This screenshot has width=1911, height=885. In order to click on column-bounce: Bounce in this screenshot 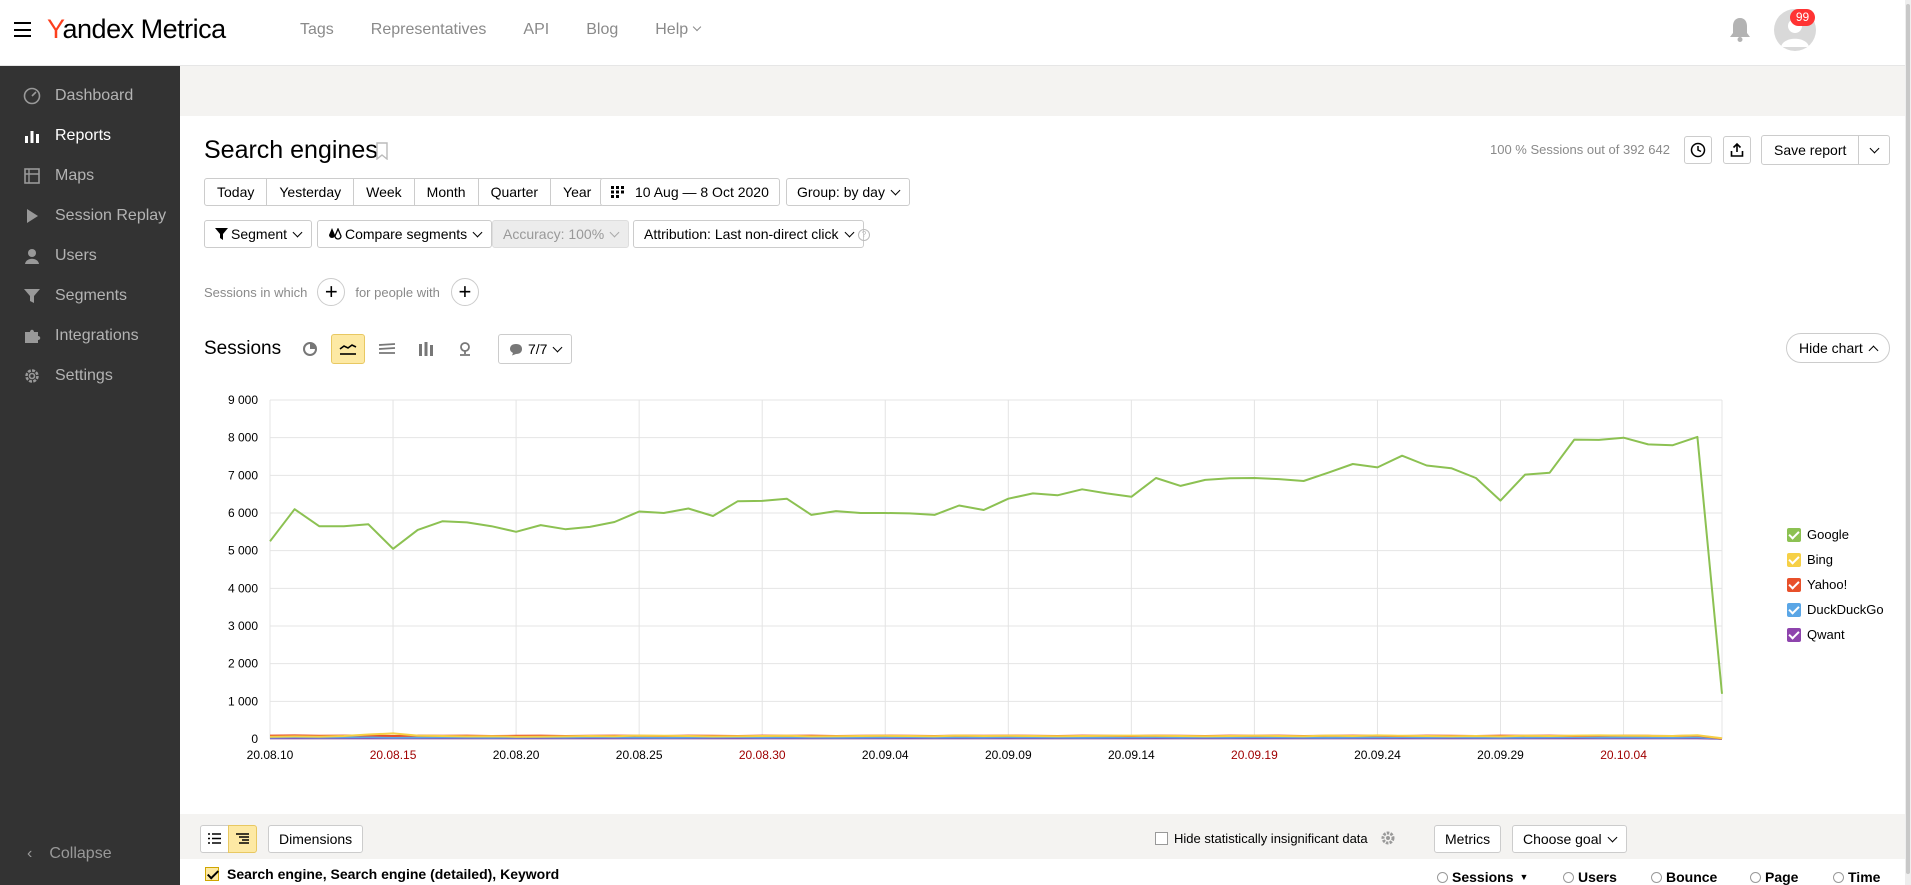, I will do `click(1684, 877)`.